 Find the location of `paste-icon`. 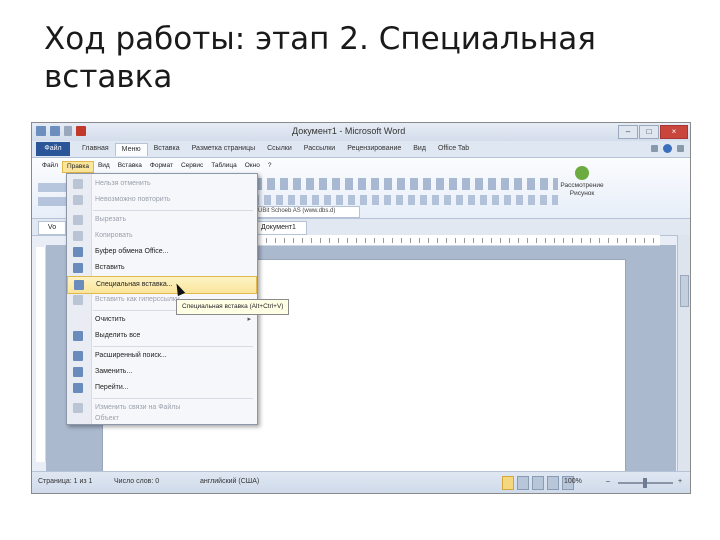

paste-icon is located at coordinates (78, 268).